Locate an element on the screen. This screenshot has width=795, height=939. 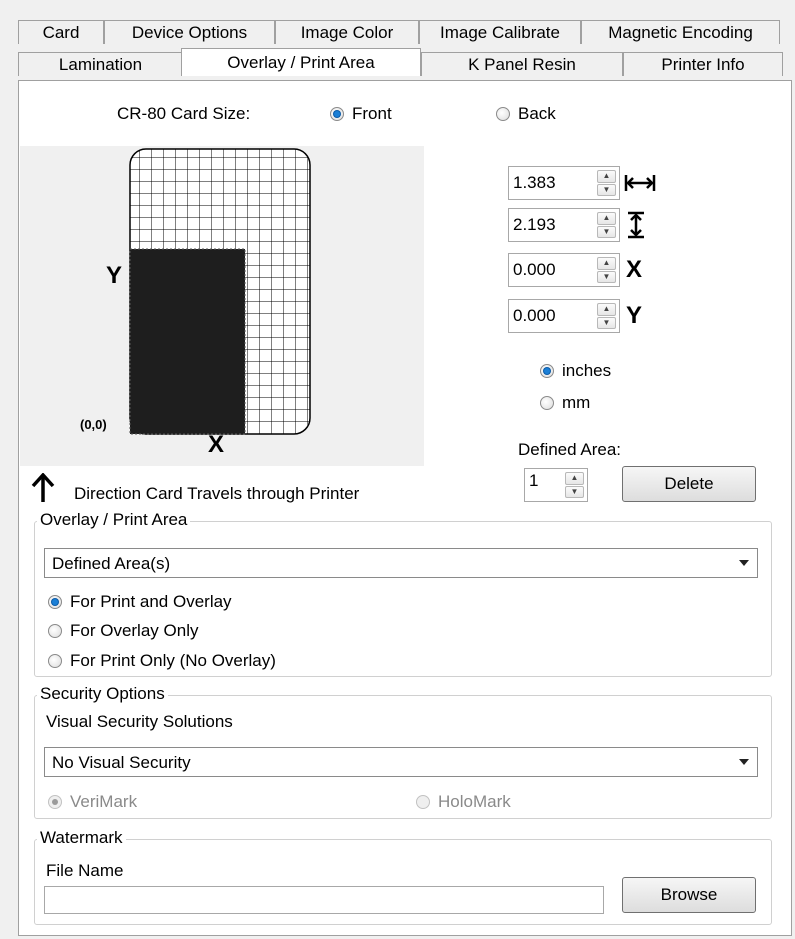
print-and-overlay-radio: For Print and Overlay is located at coordinates (140, 602).